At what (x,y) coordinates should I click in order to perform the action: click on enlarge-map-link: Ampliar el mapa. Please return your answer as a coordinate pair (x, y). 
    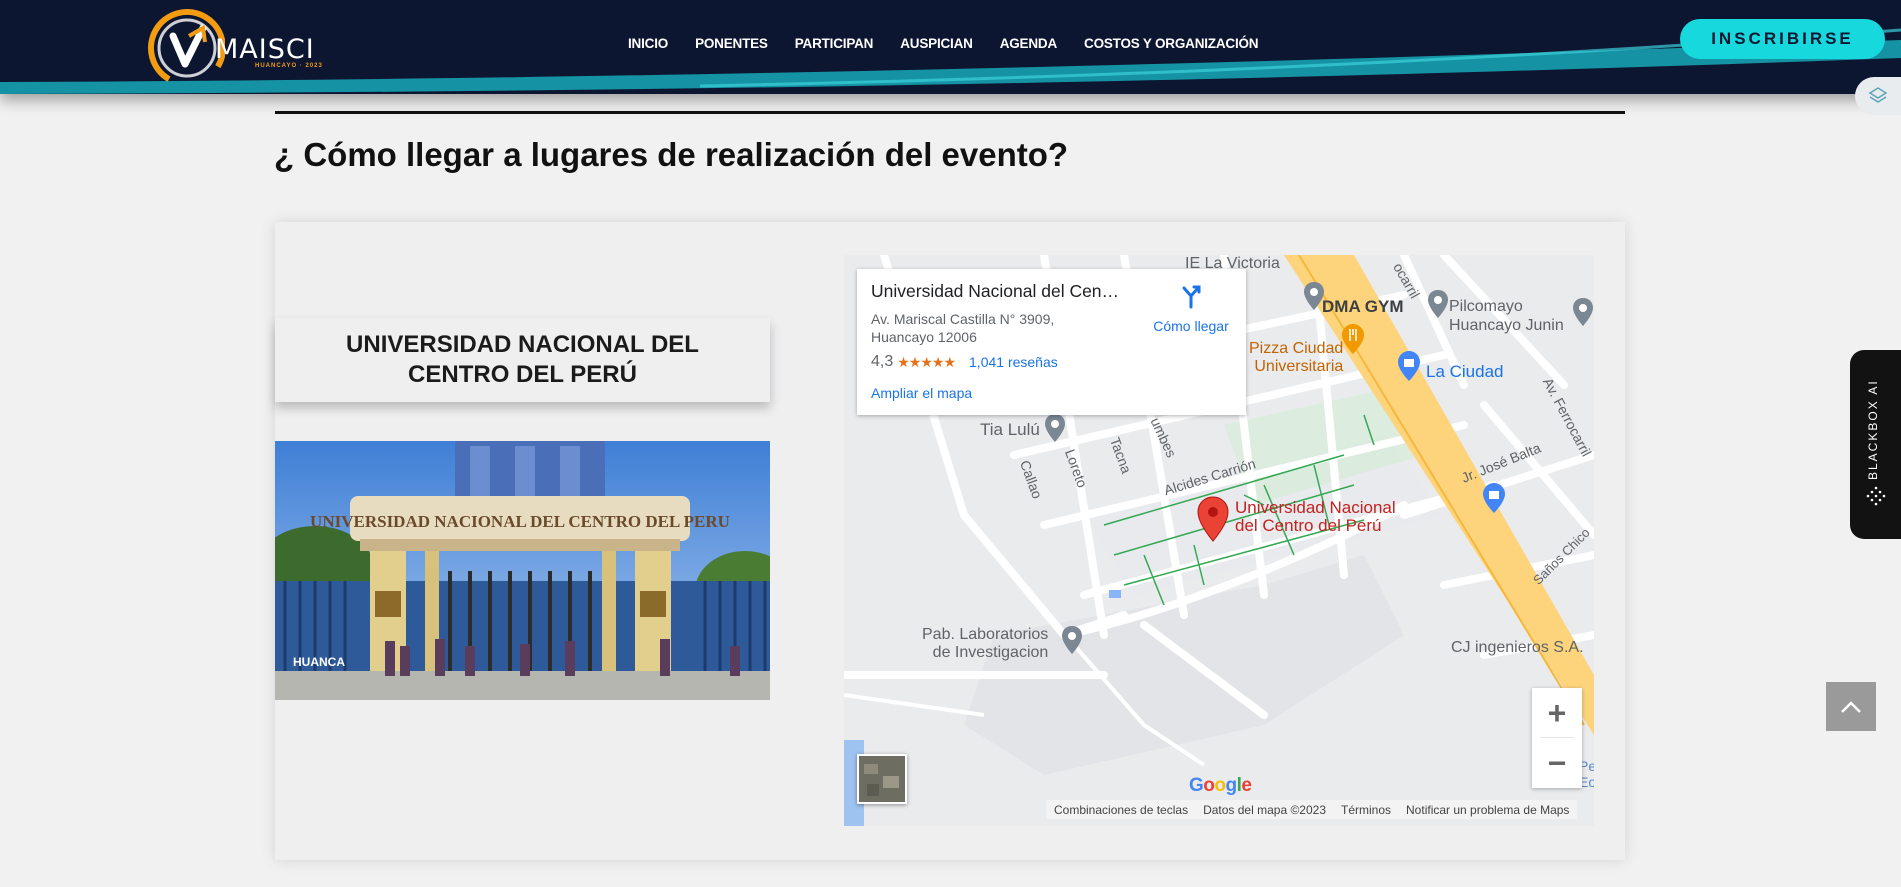
    Looking at the image, I should click on (921, 393).